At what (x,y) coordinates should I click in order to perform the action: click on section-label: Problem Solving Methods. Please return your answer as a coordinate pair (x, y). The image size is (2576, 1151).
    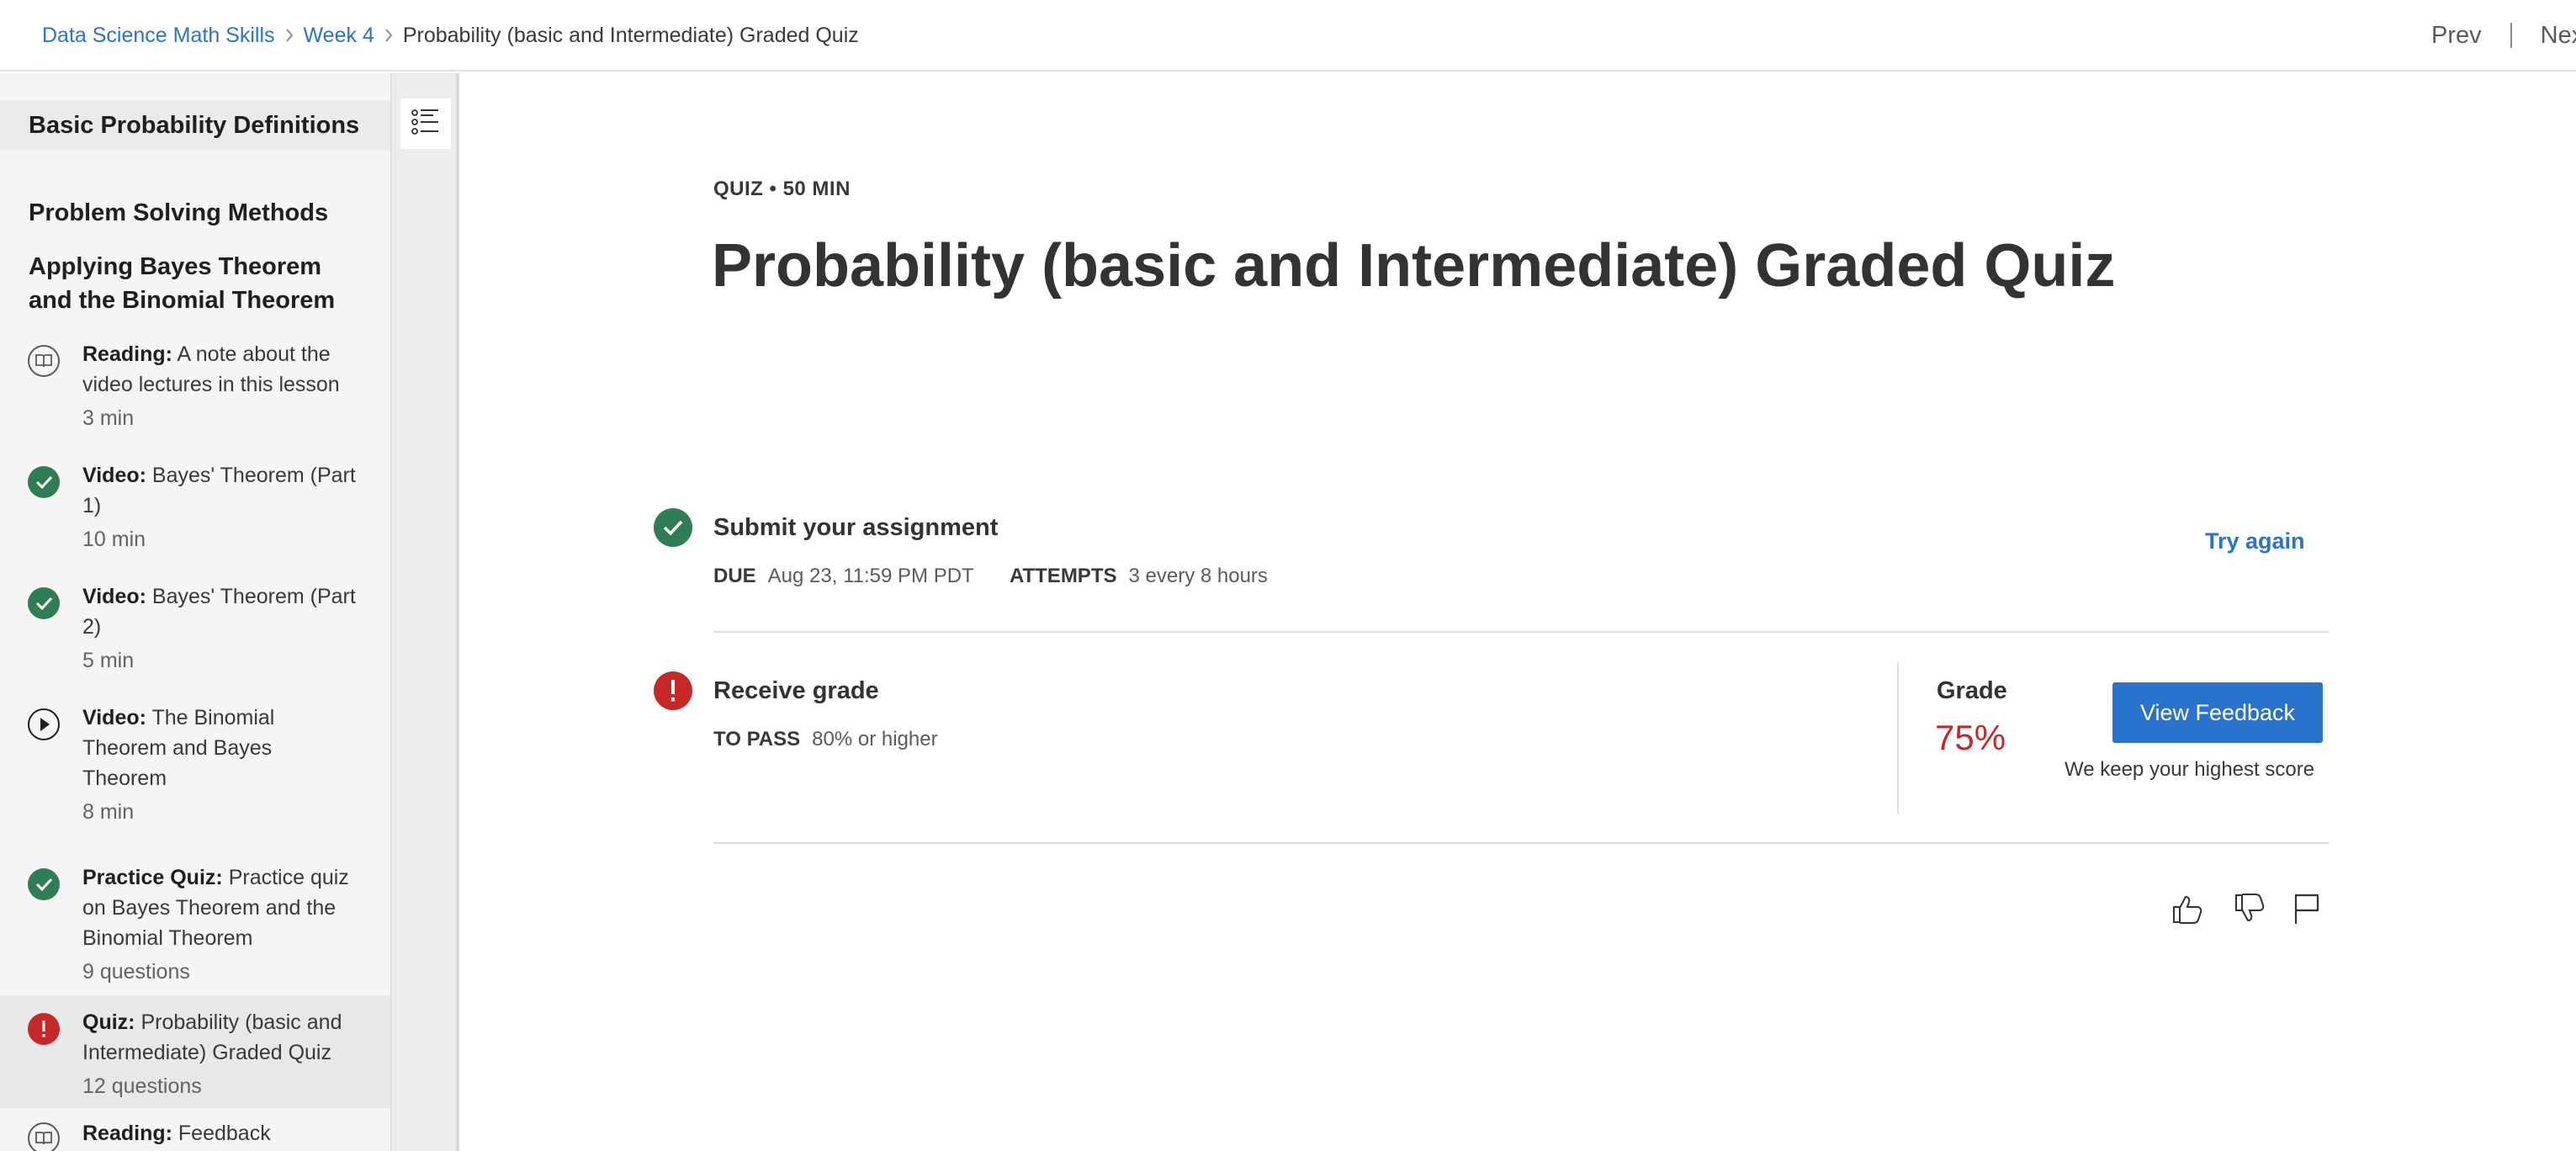
    Looking at the image, I should click on (179, 213).